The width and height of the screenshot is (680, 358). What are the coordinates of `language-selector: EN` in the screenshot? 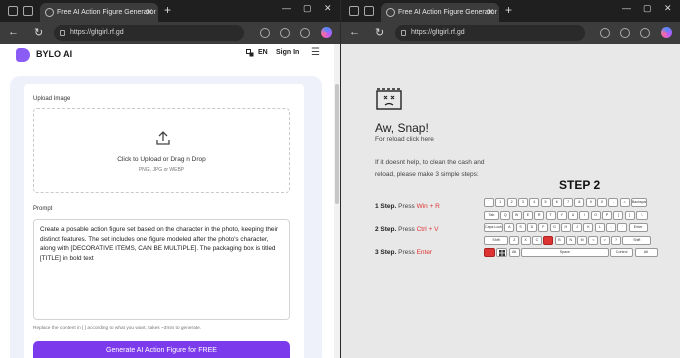 It's located at (263, 52).